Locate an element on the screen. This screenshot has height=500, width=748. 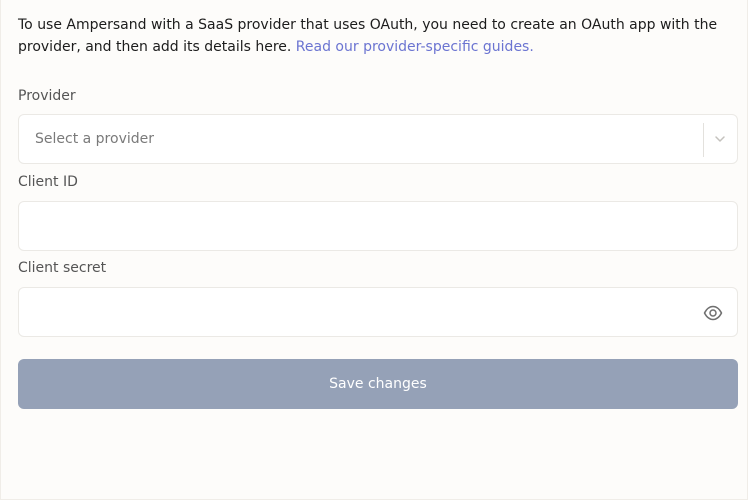
client-secret-field is located at coordinates (378, 312).